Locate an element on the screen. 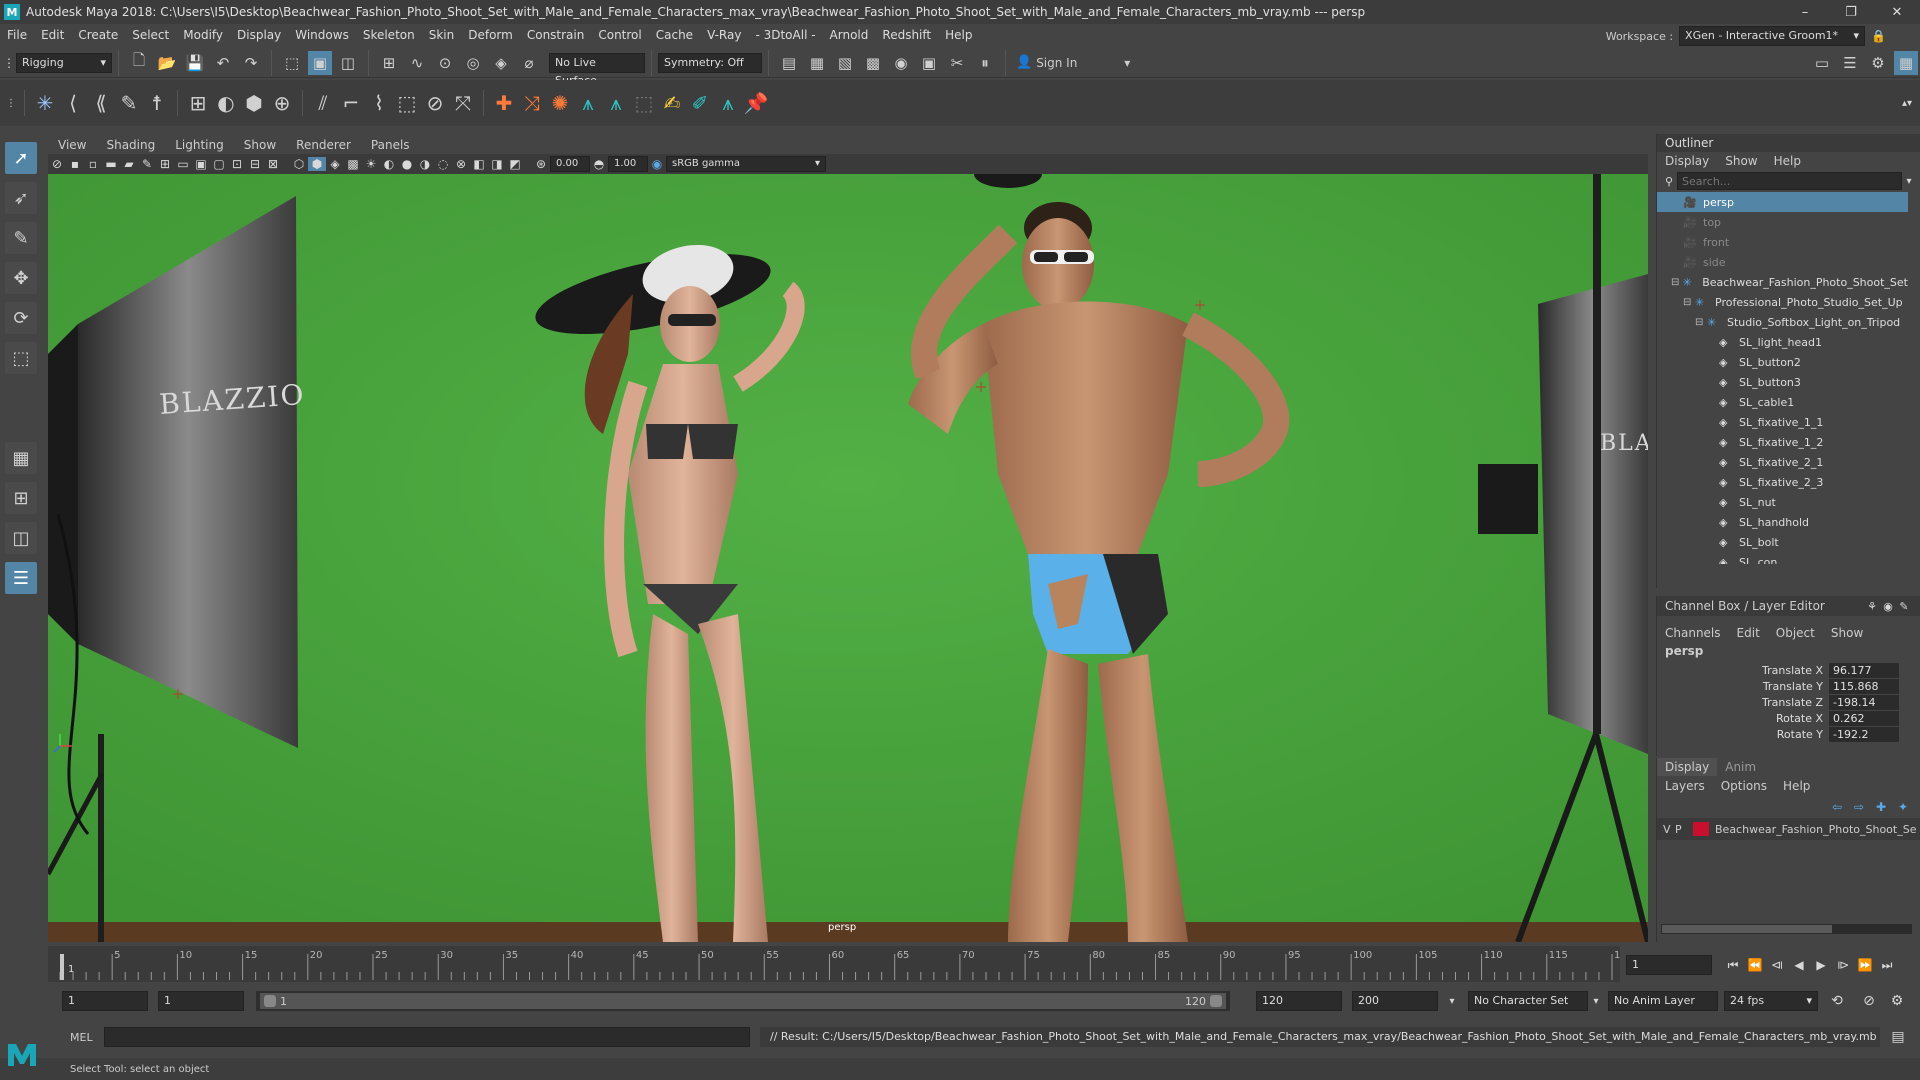 This screenshot has width=1920, height=1080. lattice-icon: ⊞ is located at coordinates (198, 103).